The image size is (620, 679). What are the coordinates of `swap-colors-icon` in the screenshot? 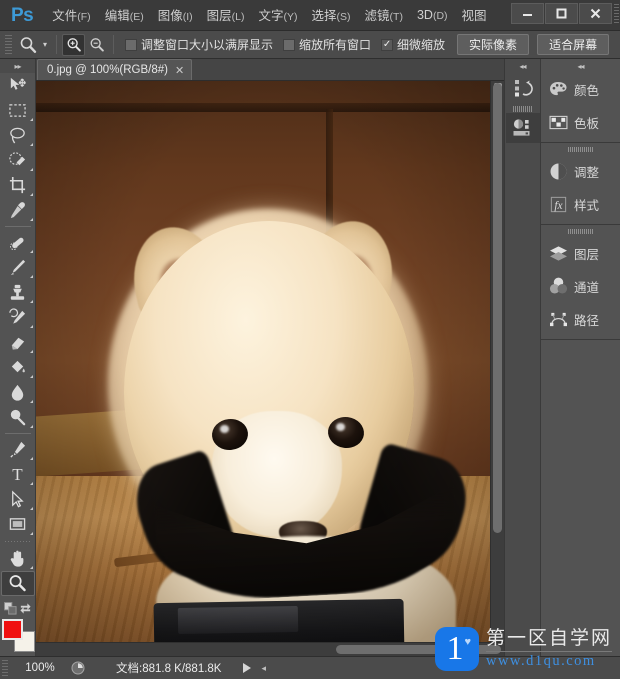 It's located at (25, 608).